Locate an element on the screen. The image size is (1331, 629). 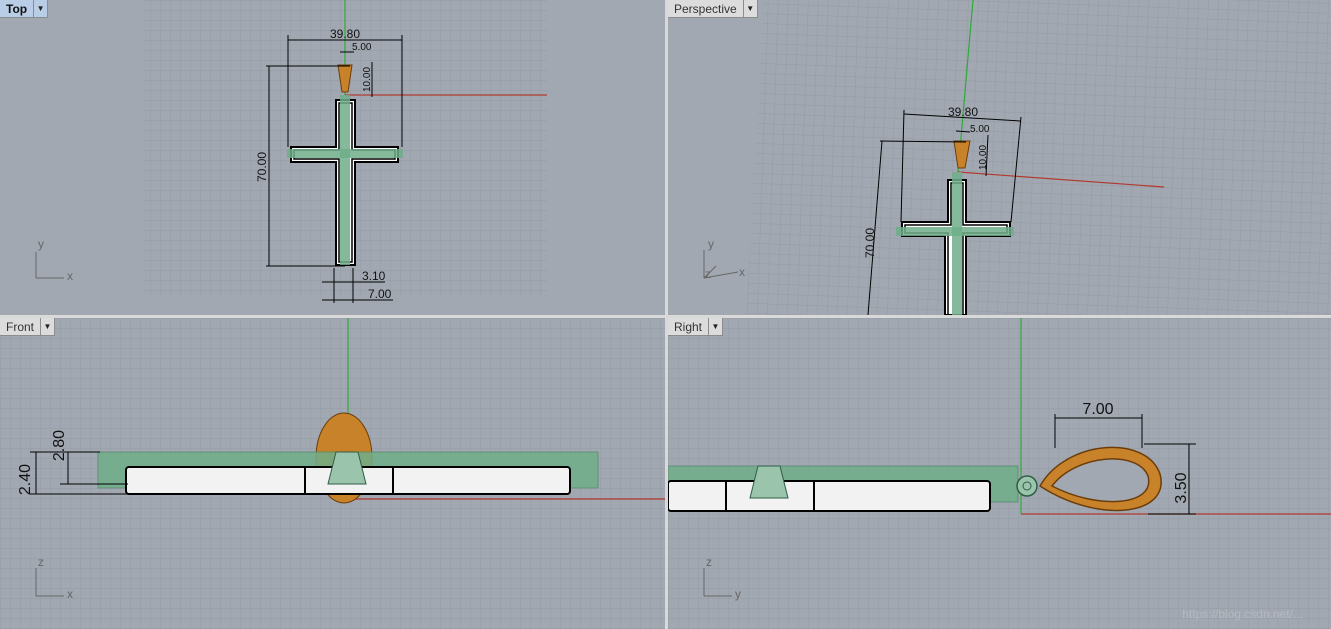
tab-perspective-label: Perspective is located at coordinates (705, 8).